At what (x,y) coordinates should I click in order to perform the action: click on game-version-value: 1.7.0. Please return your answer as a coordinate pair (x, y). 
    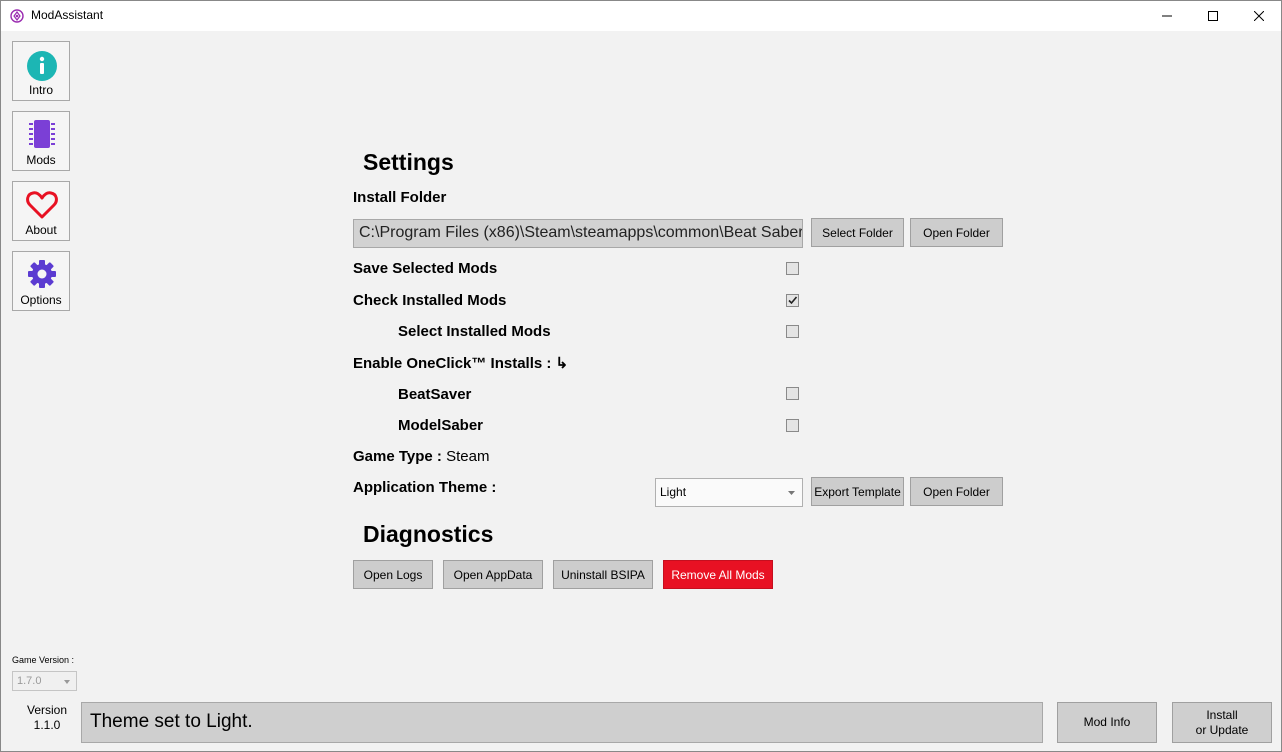
    Looking at the image, I should click on (29, 681).